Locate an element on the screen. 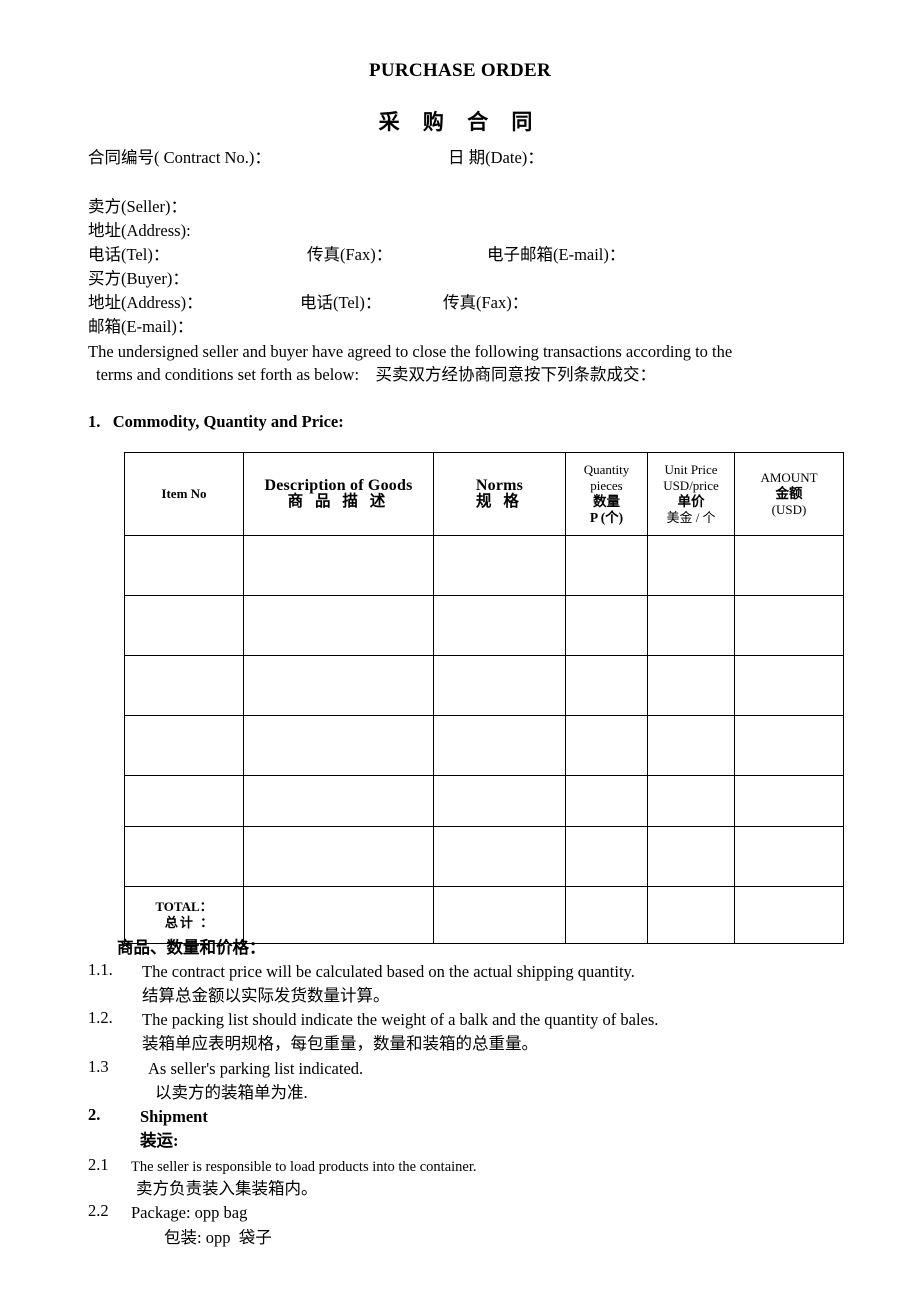  seller-email-label: 电子邮箱(E-mail)： is located at coordinates (556, 254).